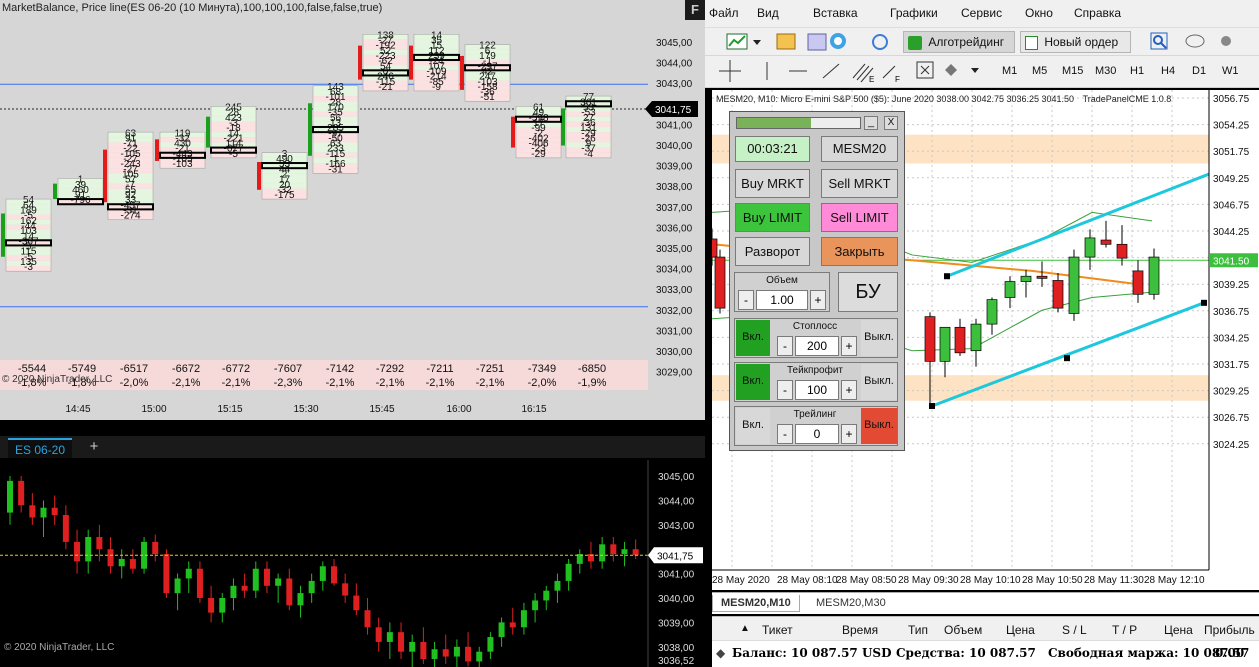  What do you see at coordinates (592, 369) in the screenshot?
I see `cumulative-delta: -6850` at bounding box center [592, 369].